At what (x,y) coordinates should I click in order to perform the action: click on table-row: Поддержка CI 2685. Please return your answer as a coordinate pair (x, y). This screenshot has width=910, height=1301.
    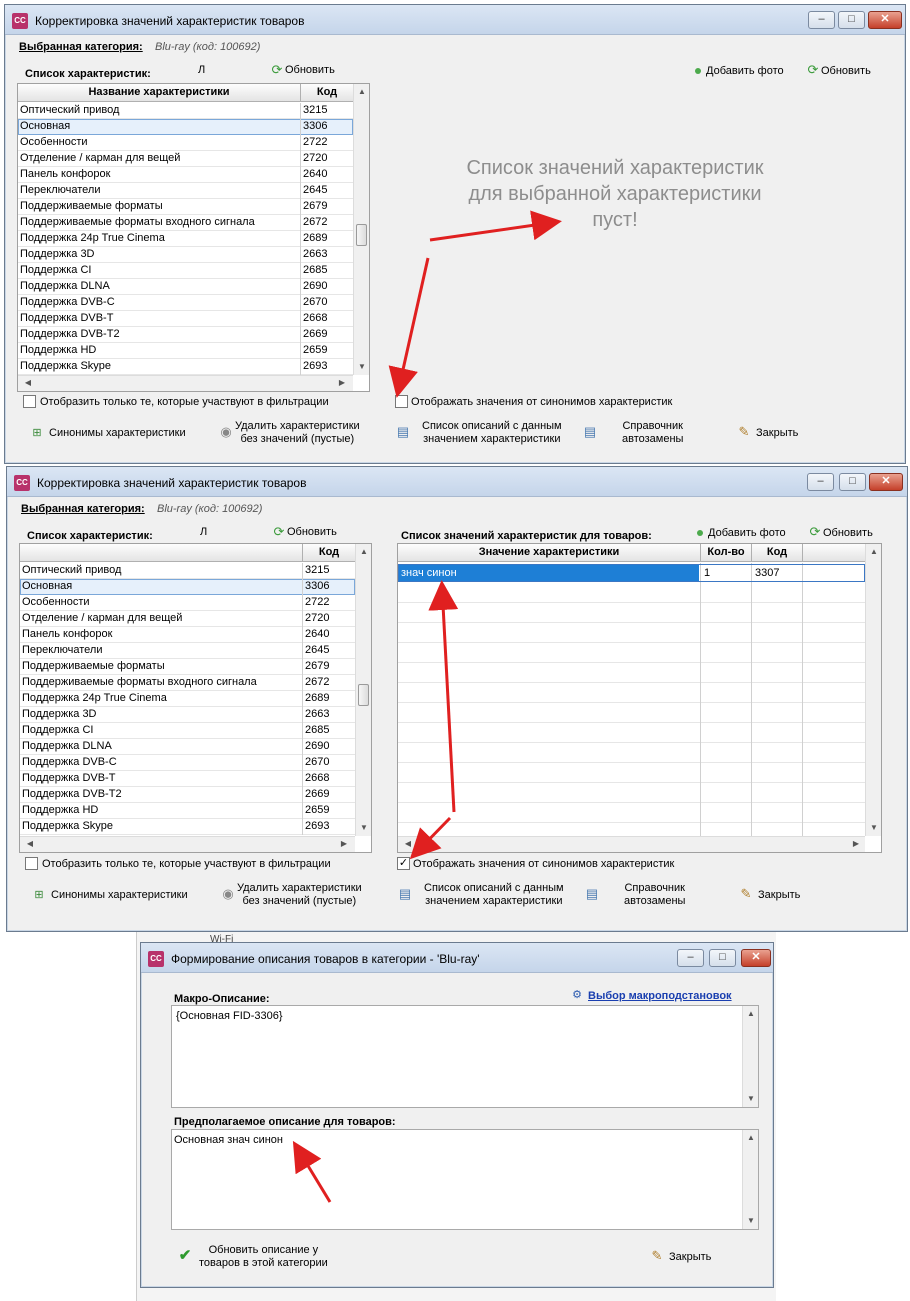
    Looking at the image, I should click on (185, 271).